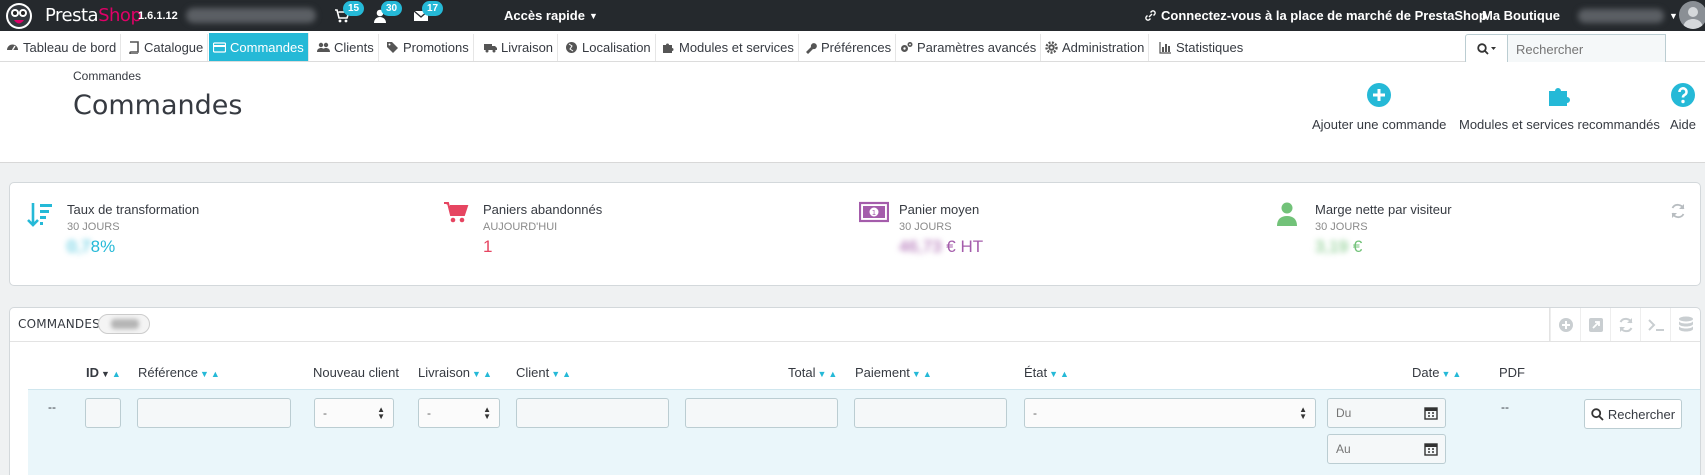 This screenshot has width=1705, height=475. Describe the element at coordinates (214, 413) in the screenshot. I see `filter-reference-input` at that location.